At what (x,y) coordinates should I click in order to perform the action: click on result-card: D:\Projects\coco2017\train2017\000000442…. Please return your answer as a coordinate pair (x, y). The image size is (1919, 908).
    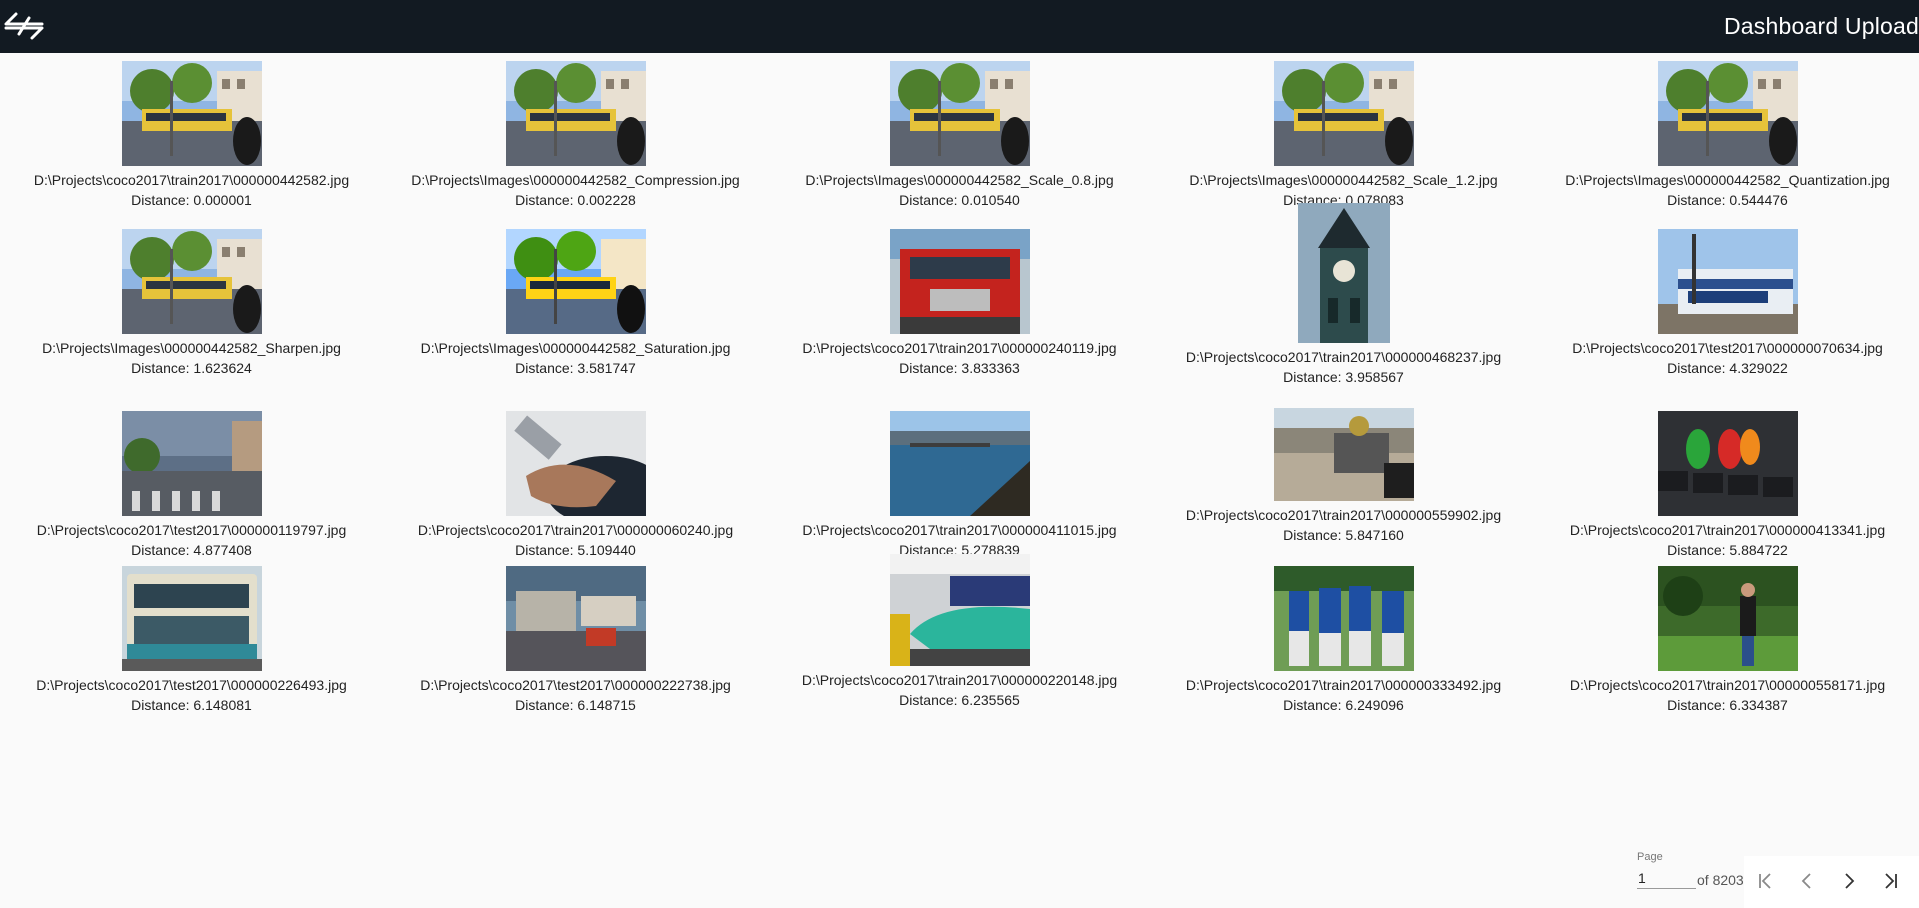
    Looking at the image, I should click on (191, 135).